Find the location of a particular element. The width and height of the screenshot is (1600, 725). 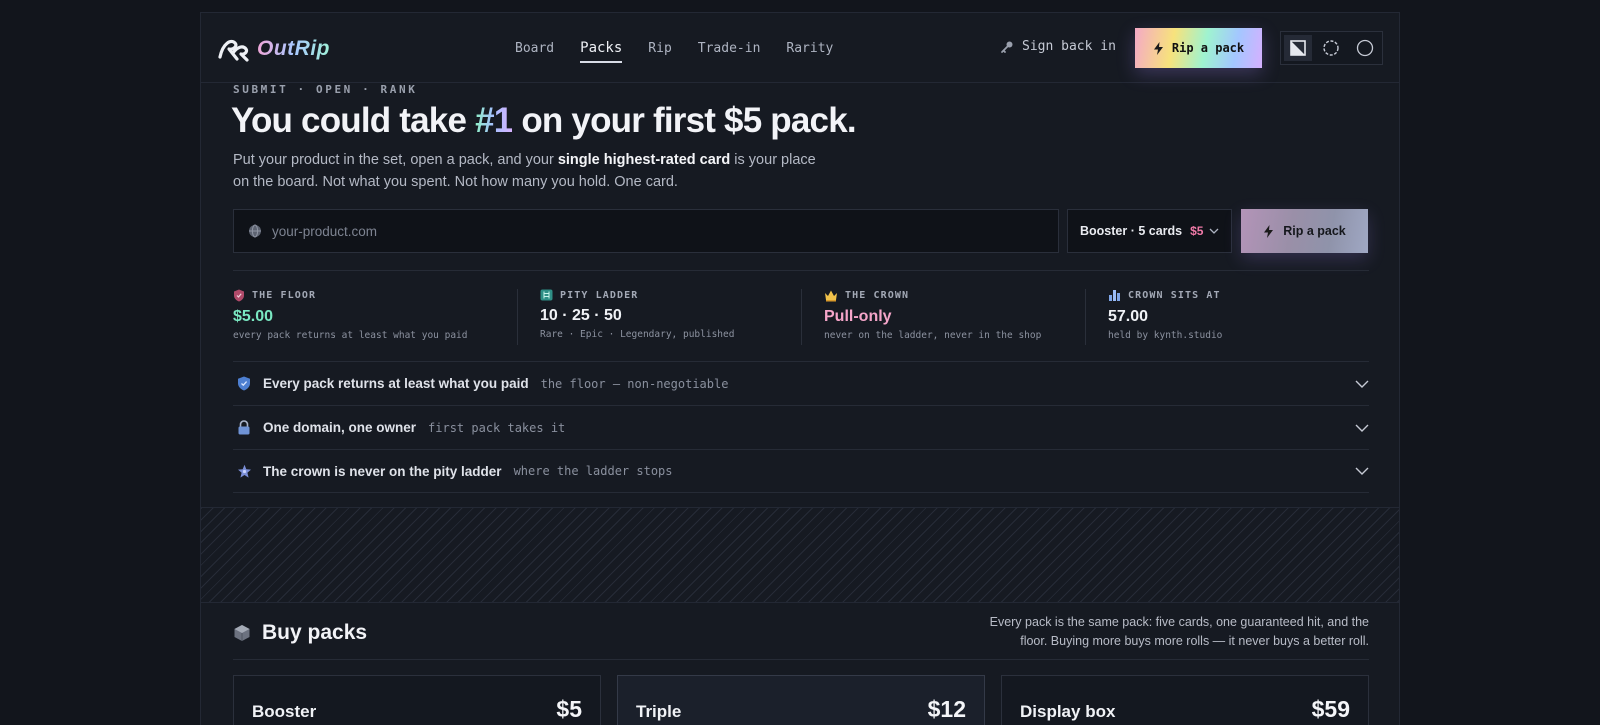

stat-label-text: CROWN SITS AT is located at coordinates (1174, 295).